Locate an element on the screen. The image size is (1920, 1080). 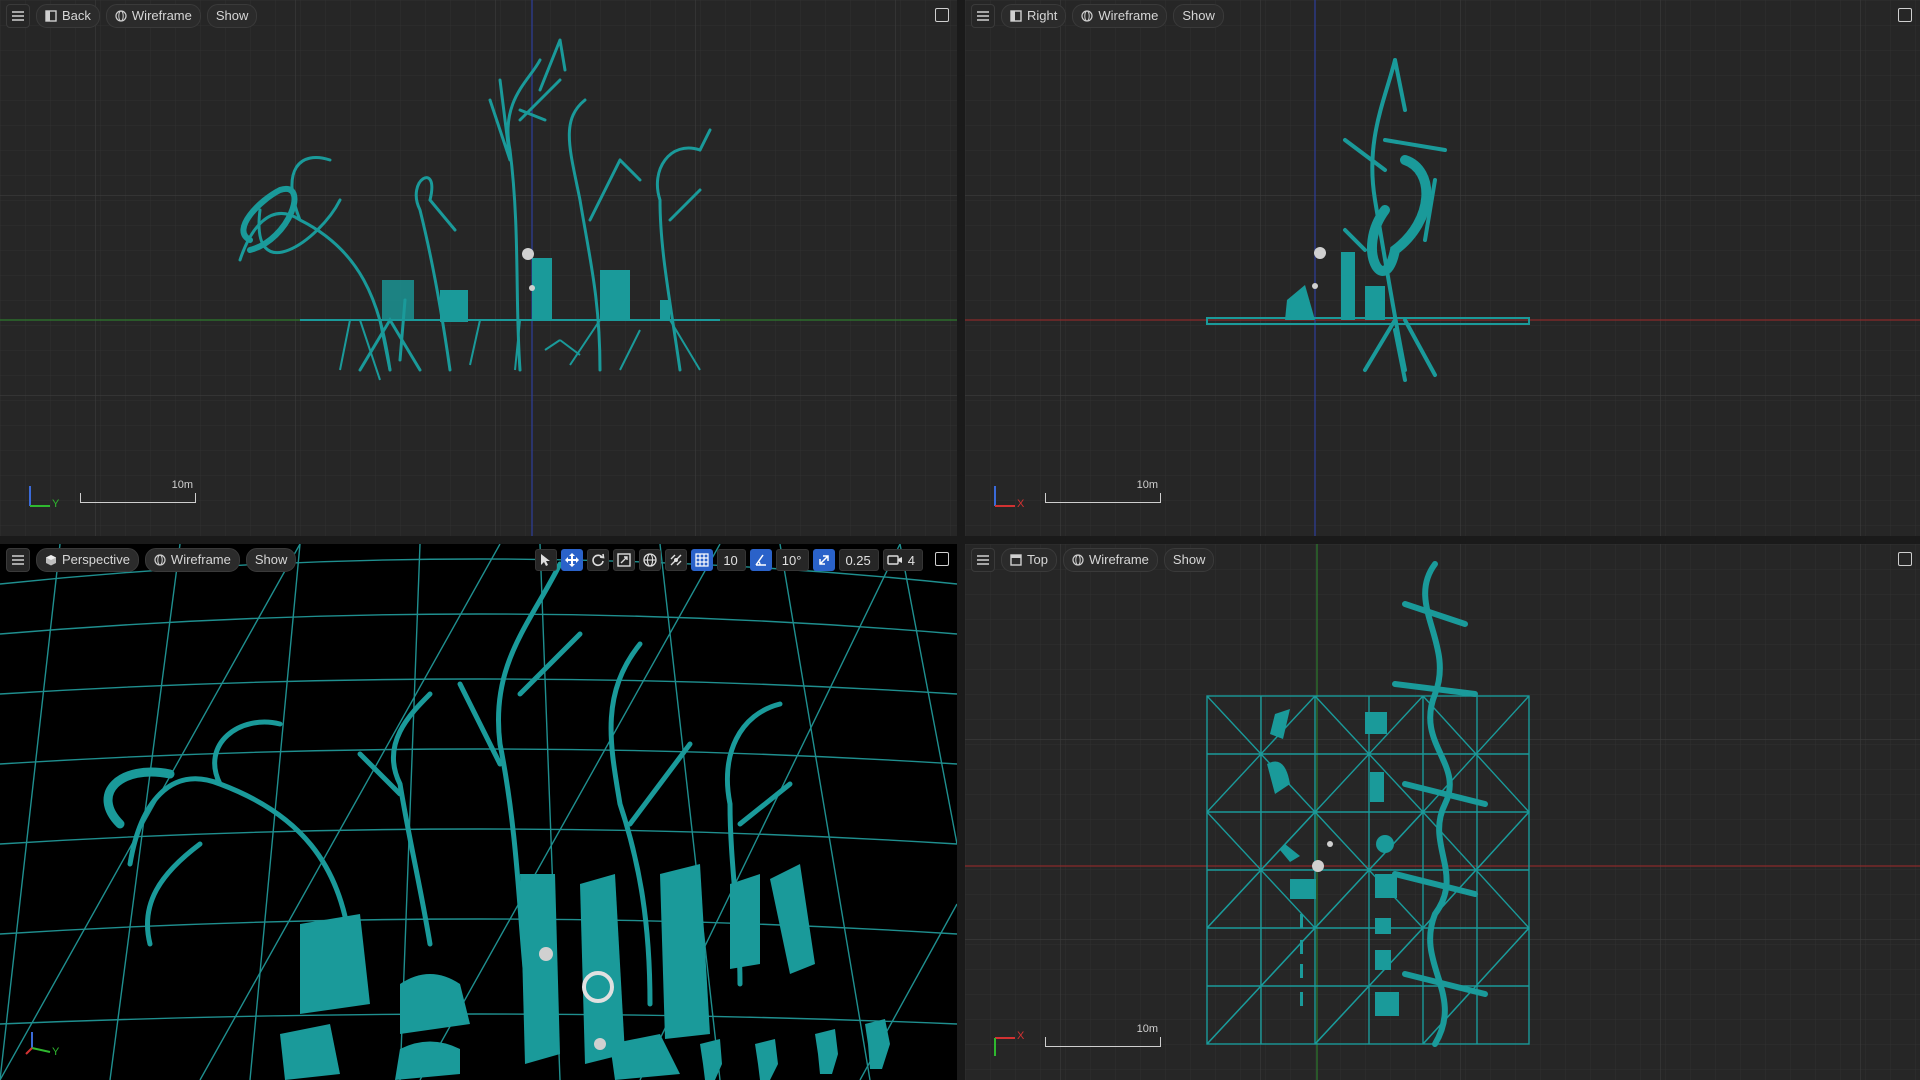
grid-snap-value: 10 is located at coordinates (731, 560).